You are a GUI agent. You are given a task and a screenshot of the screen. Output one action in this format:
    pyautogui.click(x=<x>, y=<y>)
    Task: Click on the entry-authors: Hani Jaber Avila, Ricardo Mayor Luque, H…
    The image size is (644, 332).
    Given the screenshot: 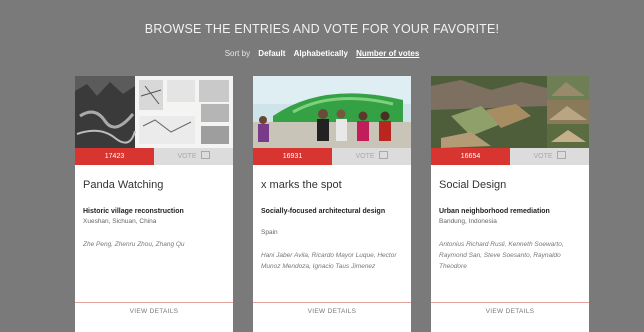 What is the action you would take?
    pyautogui.click(x=329, y=261)
    